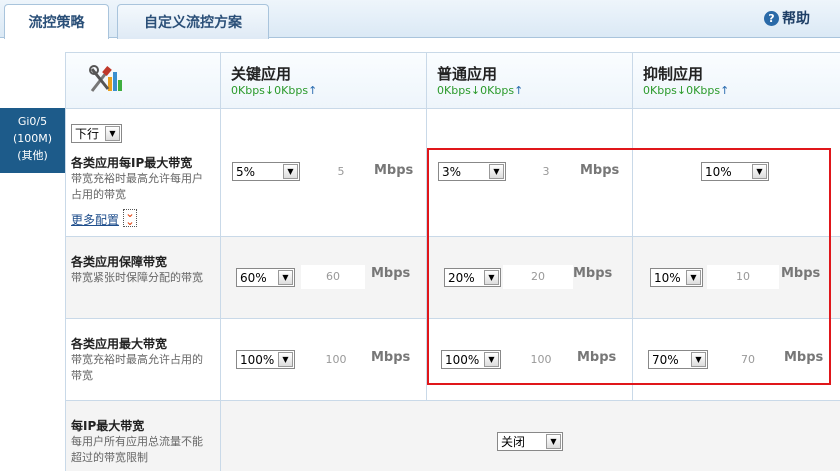 This screenshot has height=471, width=840. What do you see at coordinates (324, 173) in the screenshot?
I see `cell-per-ip-key: 5% ▼ 5 Mbps` at bounding box center [324, 173].